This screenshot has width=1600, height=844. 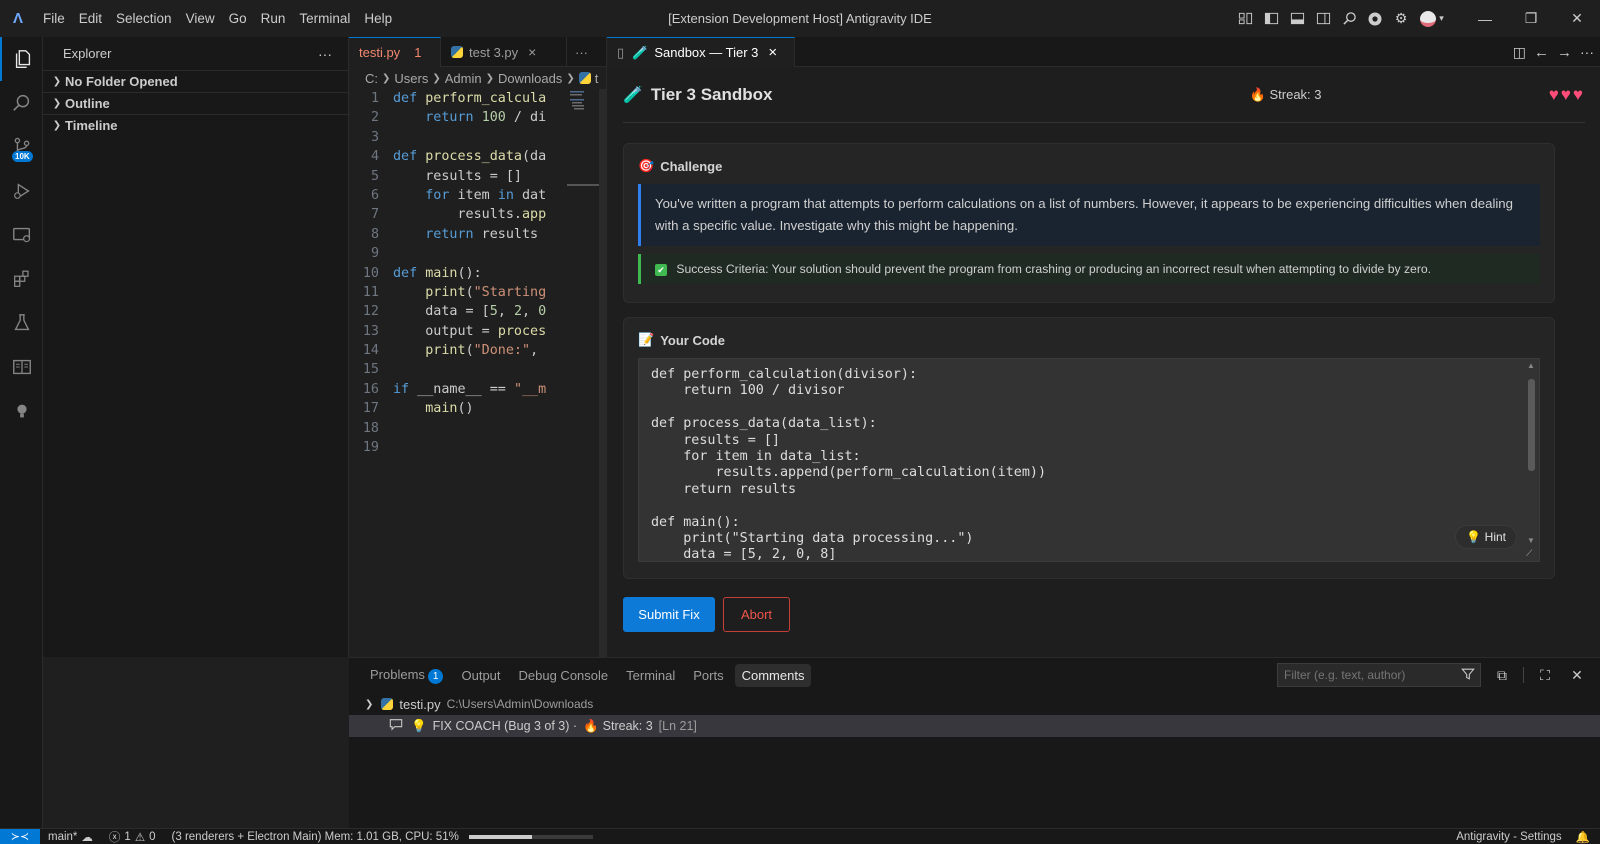 I want to click on close-panel-icon: ✕, so click(x=1577, y=675).